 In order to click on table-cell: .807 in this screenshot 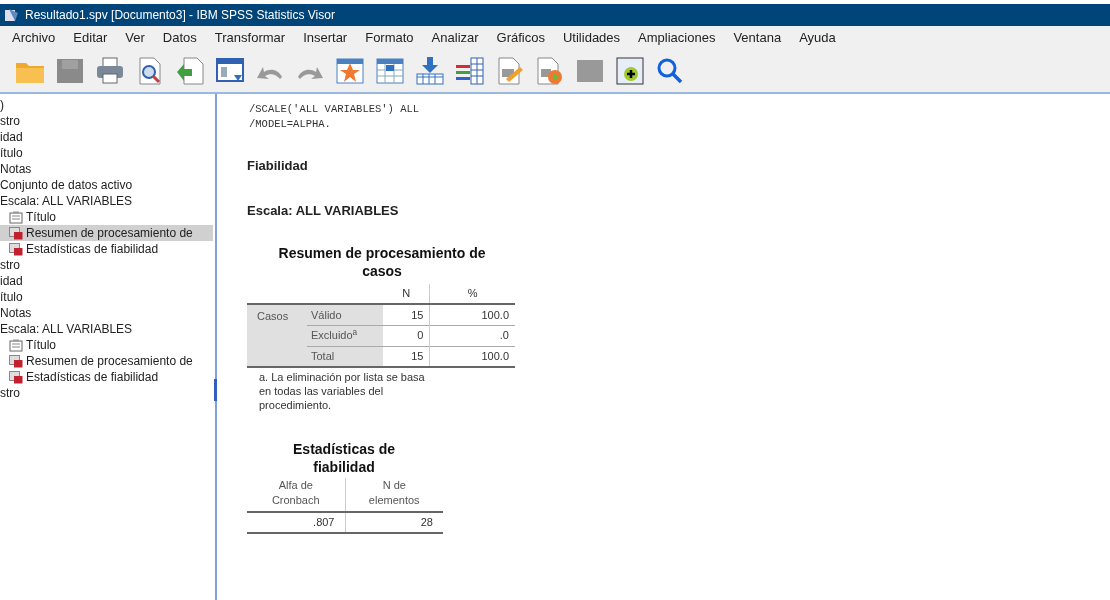, I will do `click(296, 522)`.